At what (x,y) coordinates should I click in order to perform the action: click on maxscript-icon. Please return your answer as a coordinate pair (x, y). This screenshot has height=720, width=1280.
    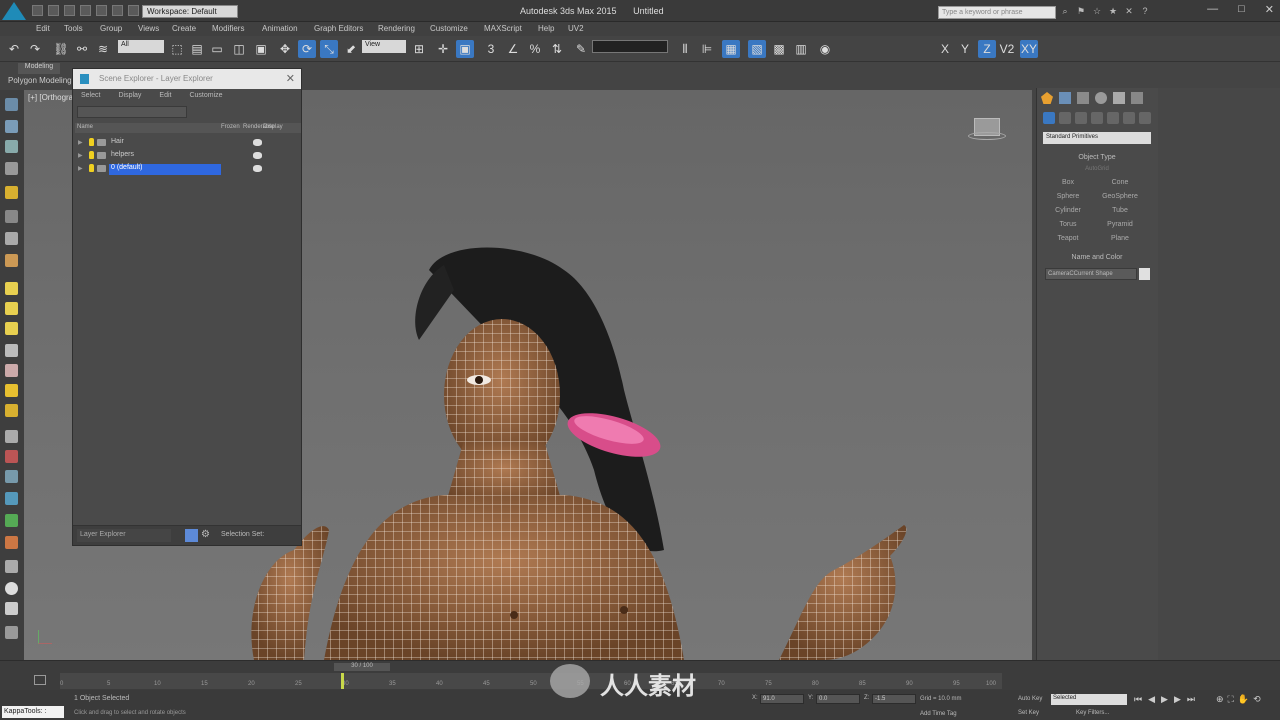
    Looking at the image, I should click on (133, 10).